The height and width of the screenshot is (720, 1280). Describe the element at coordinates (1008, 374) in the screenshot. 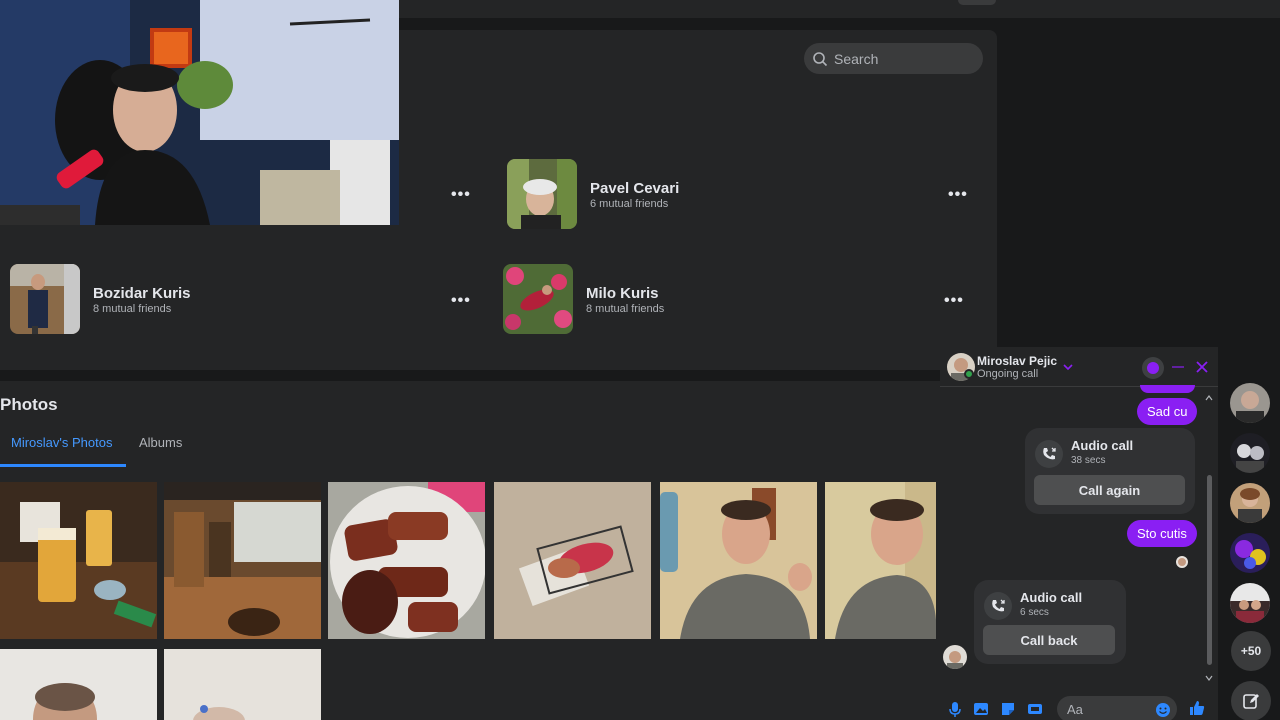

I see `chat-call-status: Ongoing call` at that location.